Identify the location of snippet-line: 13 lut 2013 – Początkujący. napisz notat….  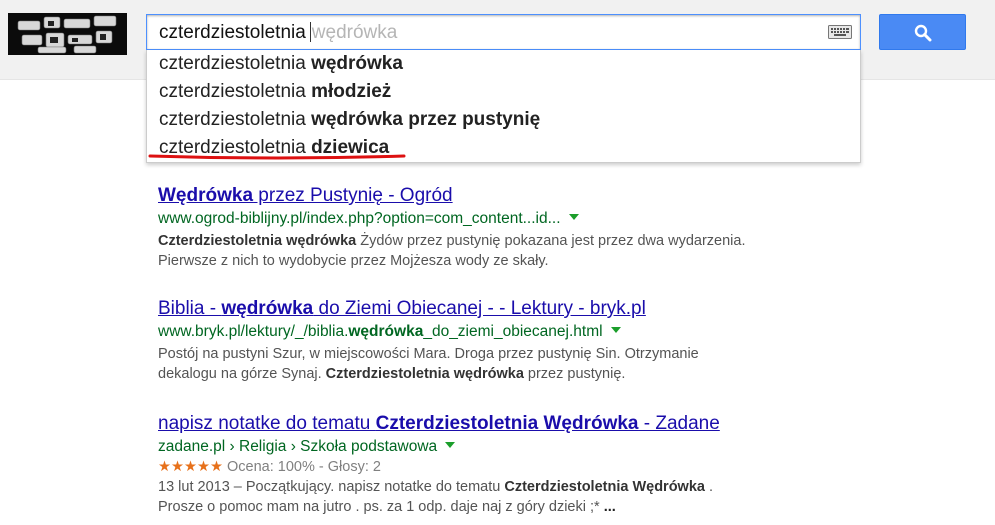
(558, 487).